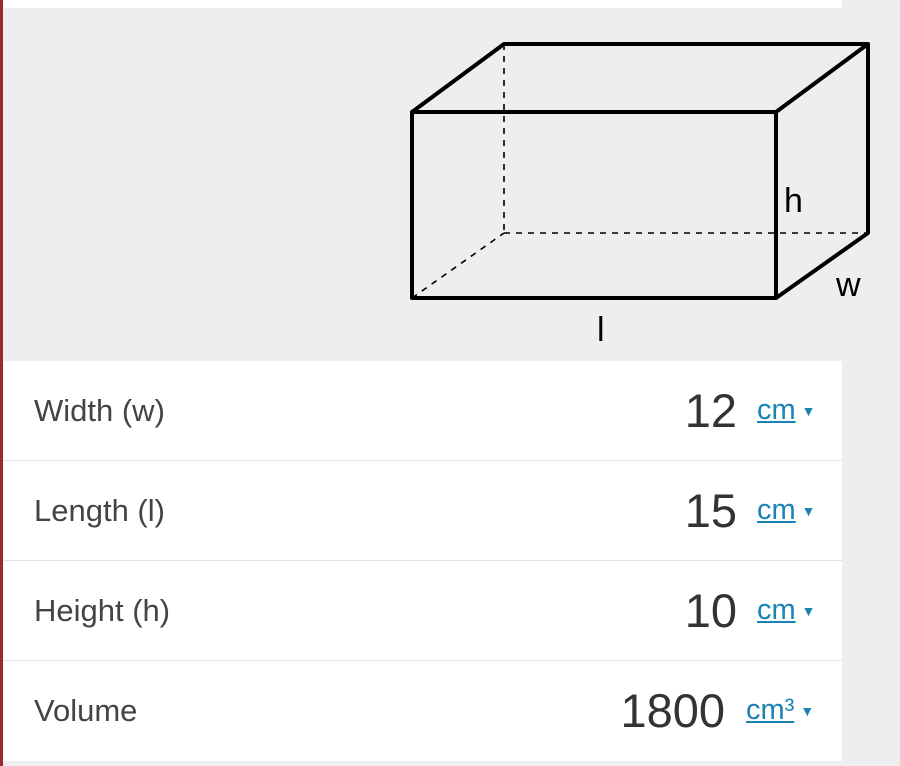  What do you see at coordinates (422, 511) in the screenshot?
I see `length-row: Length (l) 15 cm ▼` at bounding box center [422, 511].